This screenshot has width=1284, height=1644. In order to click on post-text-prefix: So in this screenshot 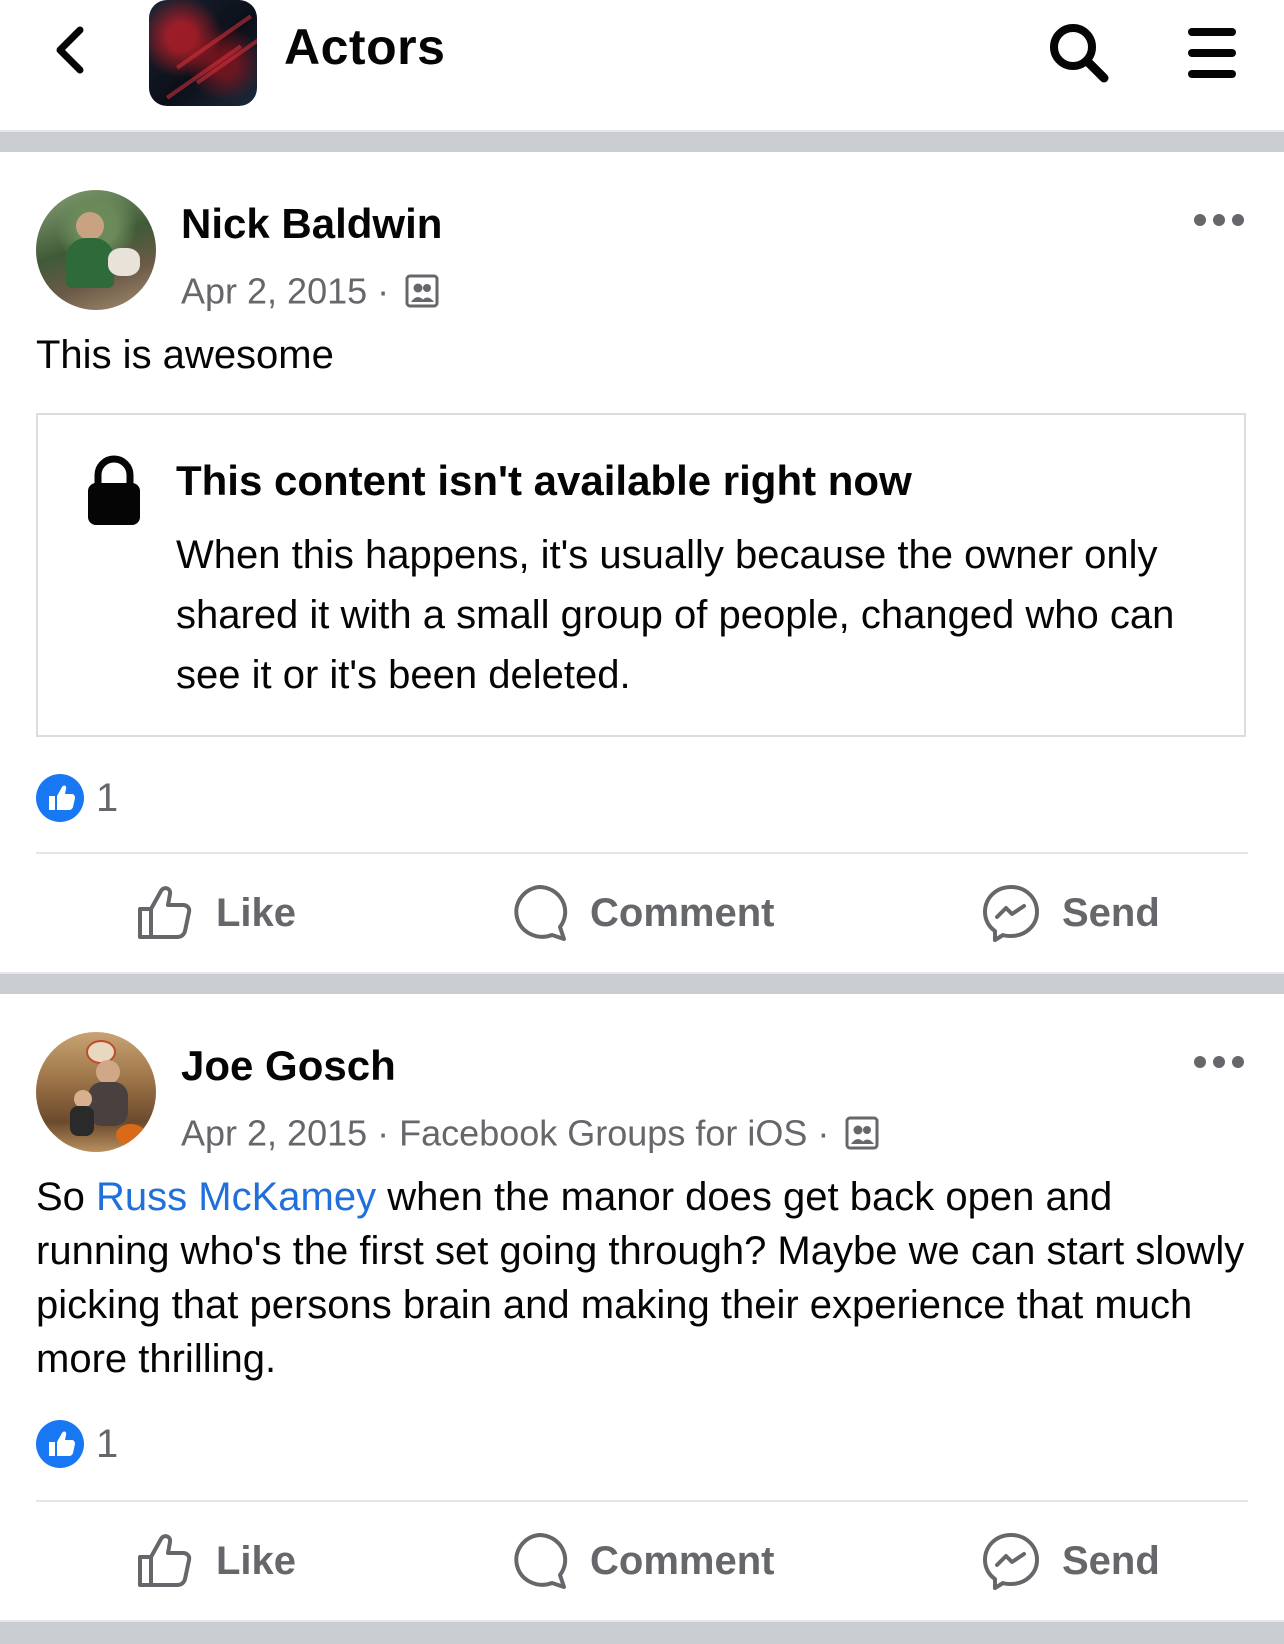, I will do `click(66, 1197)`.